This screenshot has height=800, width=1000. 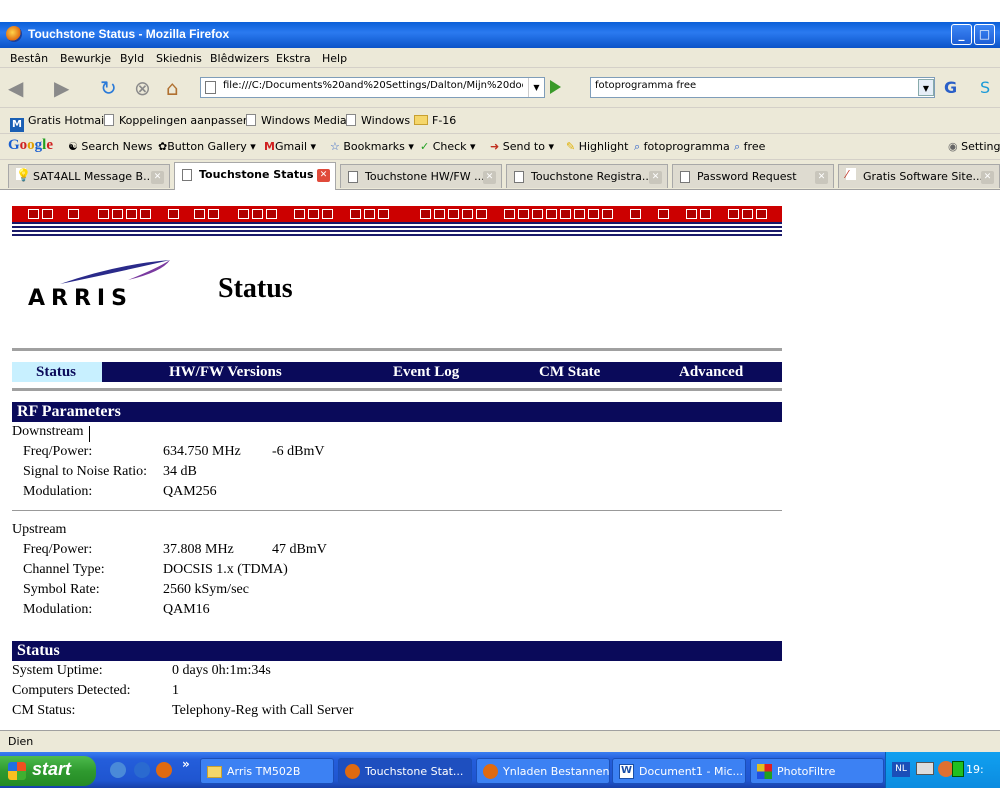 I want to click on back-icon: ◀, so click(x=15, y=88).